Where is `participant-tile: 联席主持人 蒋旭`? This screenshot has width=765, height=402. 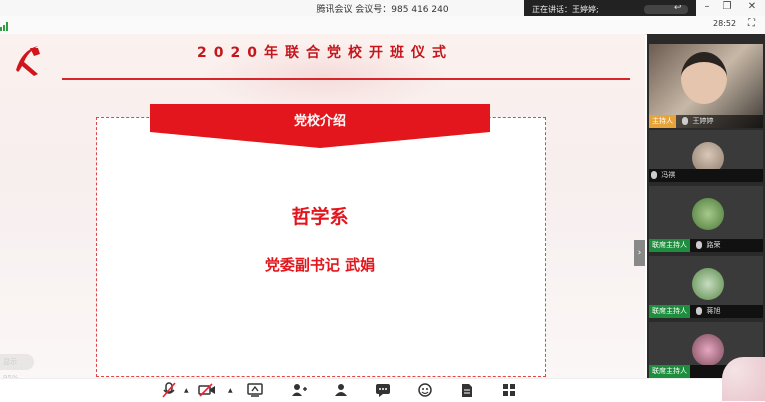 participant-tile: 联席主持人 蒋旭 is located at coordinates (706, 287).